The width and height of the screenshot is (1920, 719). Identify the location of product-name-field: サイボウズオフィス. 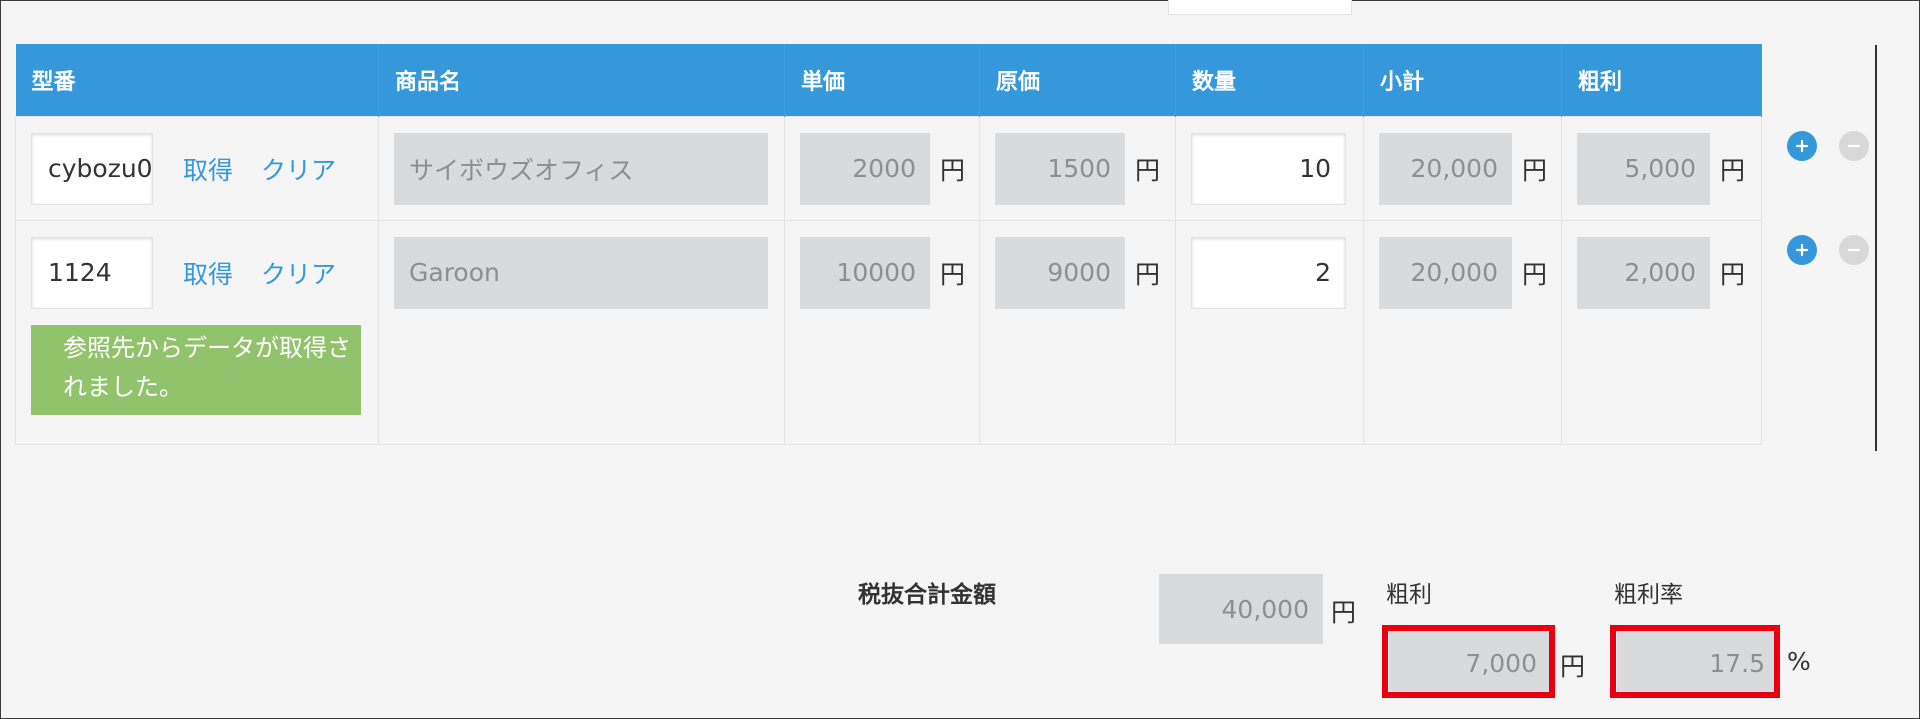
(581, 168).